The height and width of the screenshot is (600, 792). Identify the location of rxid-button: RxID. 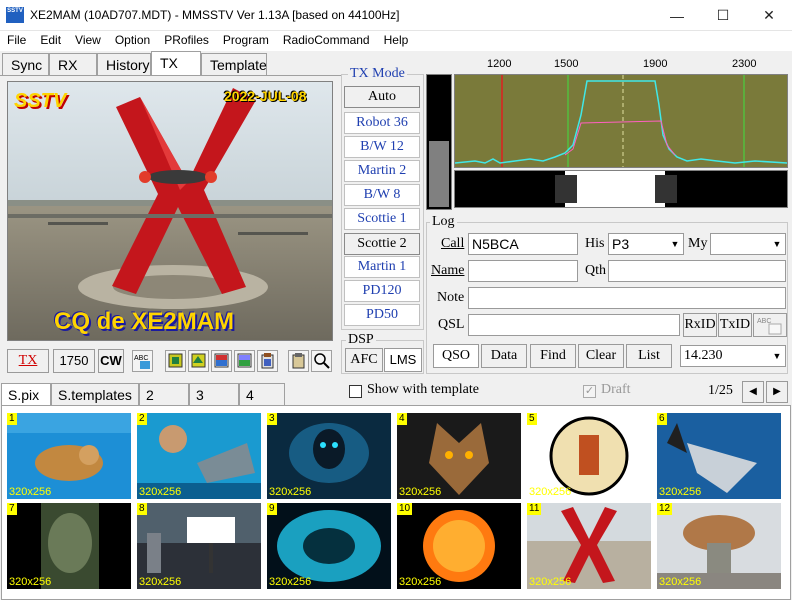
(700, 325).